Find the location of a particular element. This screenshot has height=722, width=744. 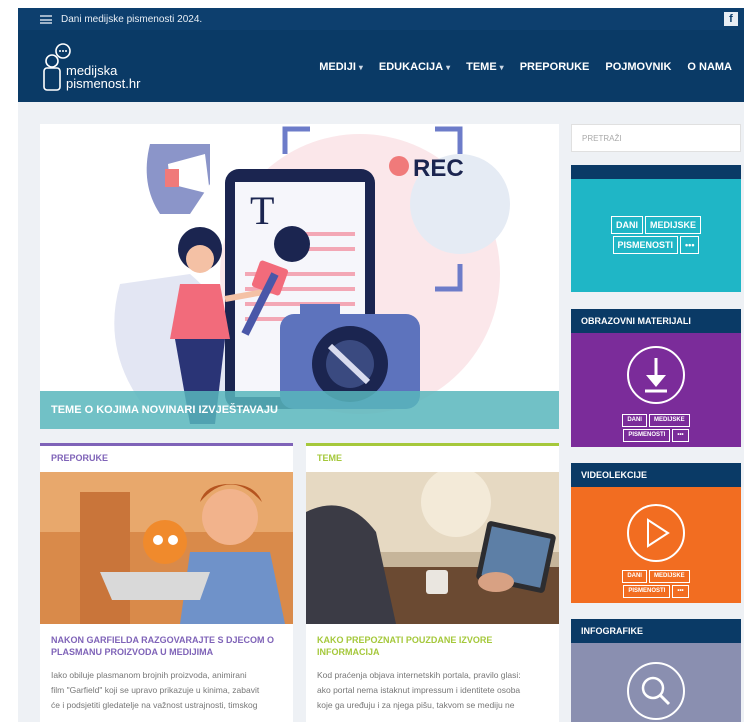

card-title: INFOGRAFIKE is located at coordinates (656, 631).